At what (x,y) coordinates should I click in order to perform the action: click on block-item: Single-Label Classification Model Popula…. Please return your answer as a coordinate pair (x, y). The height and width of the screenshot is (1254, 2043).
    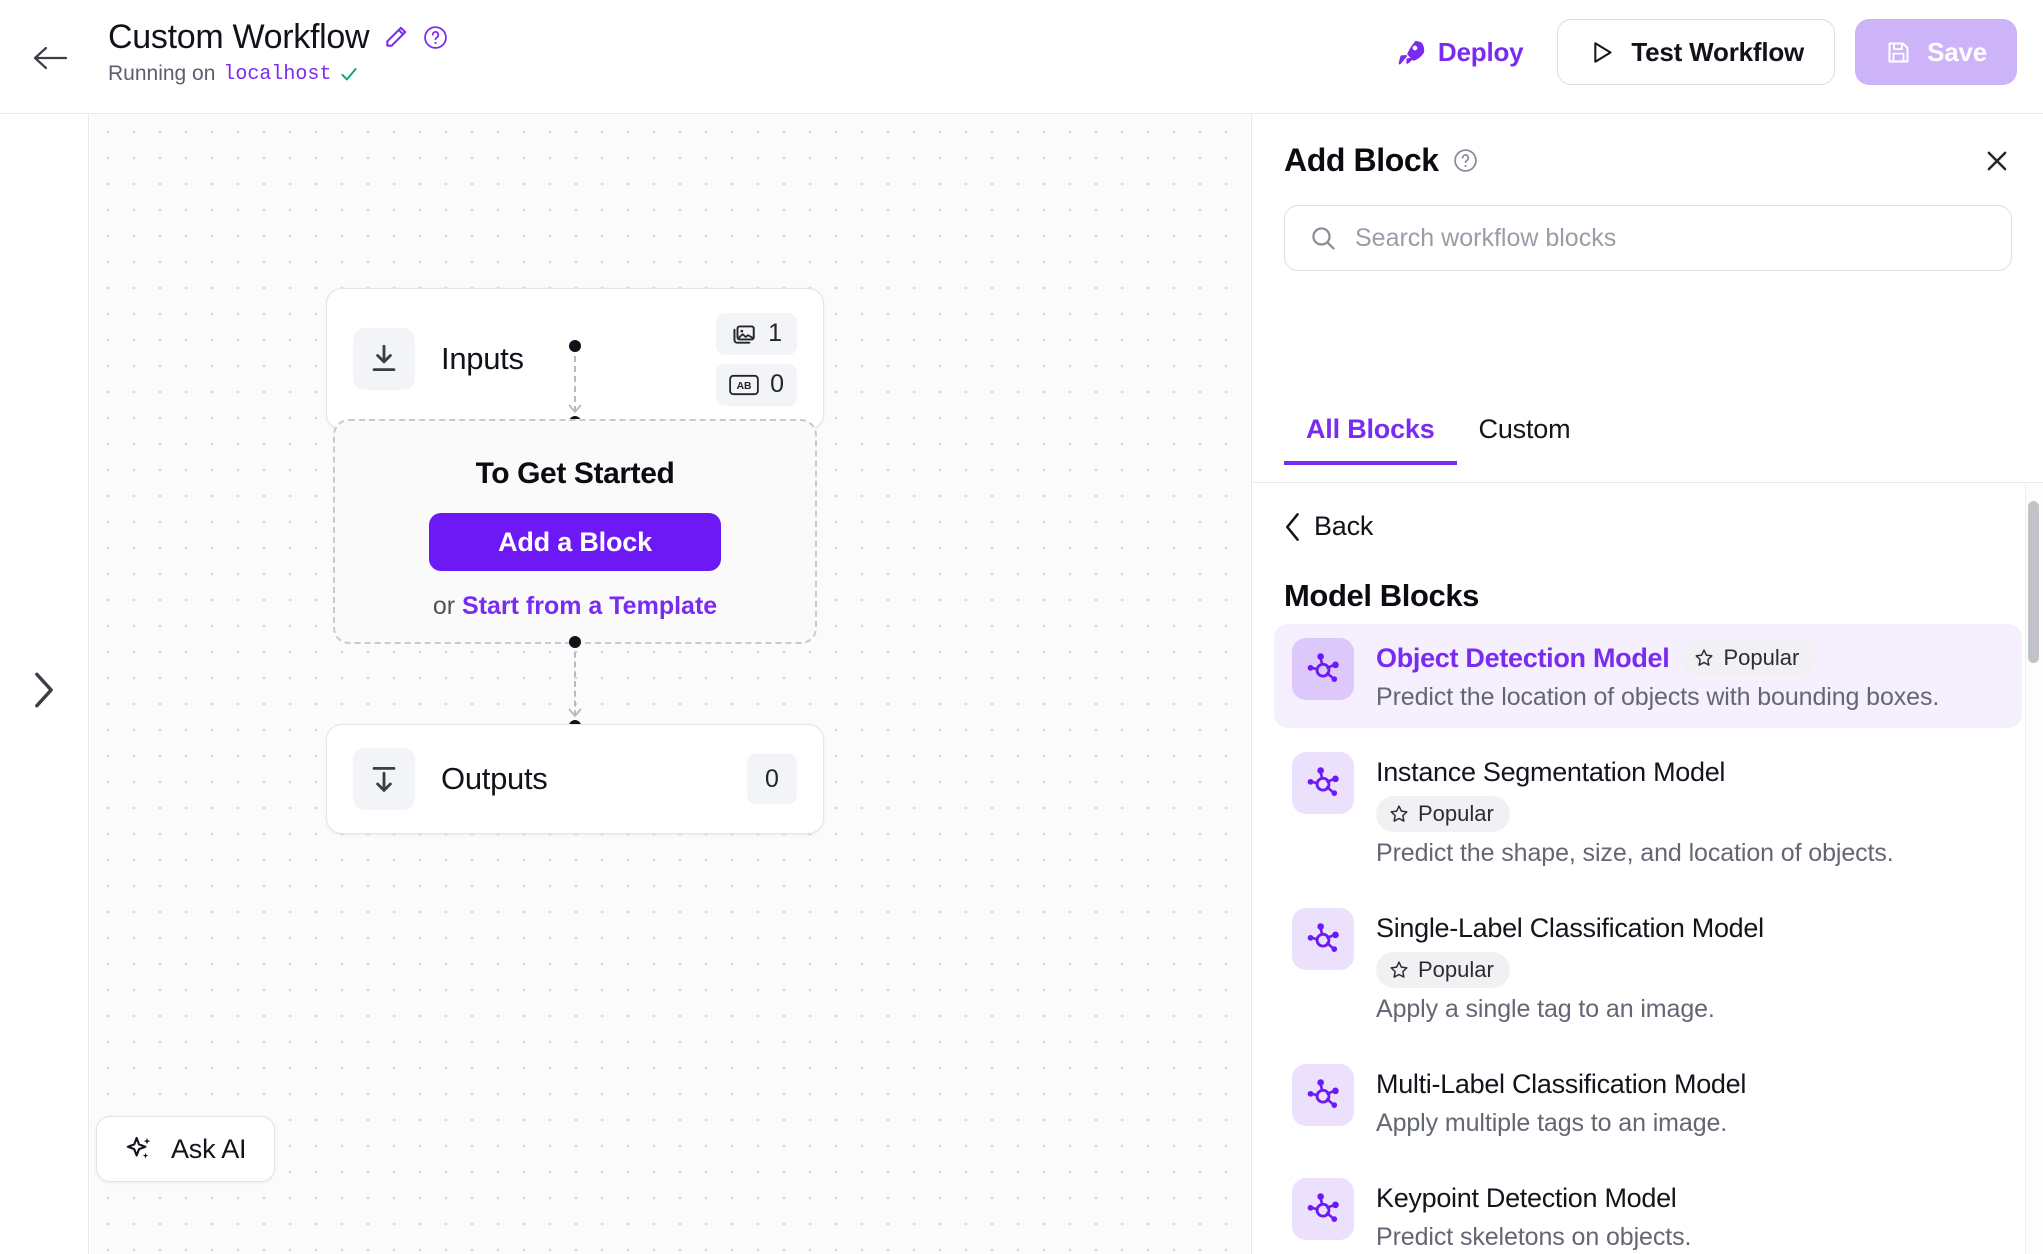
    Looking at the image, I should click on (1648, 967).